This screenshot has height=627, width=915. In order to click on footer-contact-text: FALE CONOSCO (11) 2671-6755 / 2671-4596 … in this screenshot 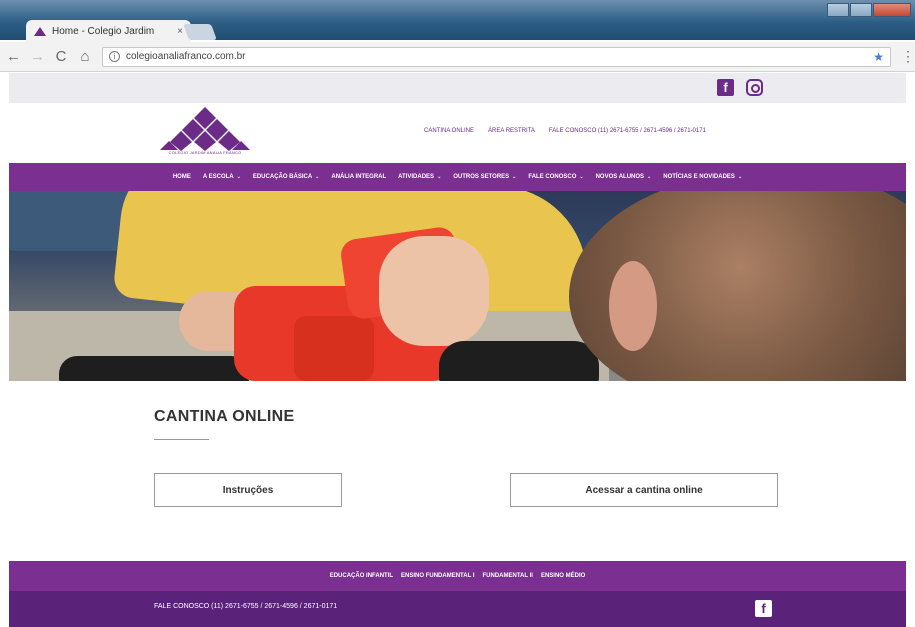, I will do `click(246, 606)`.